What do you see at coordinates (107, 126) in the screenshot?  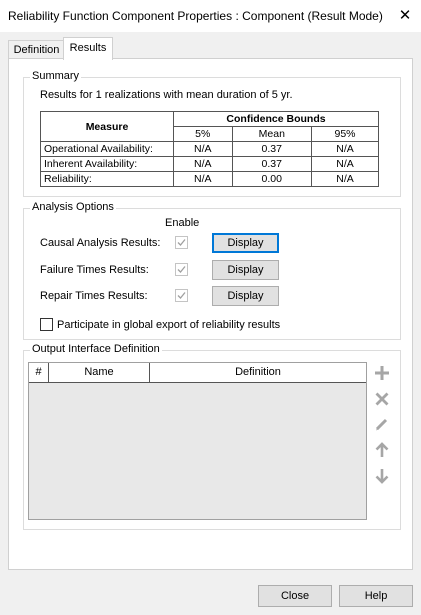 I see `measure-header: Measure` at bounding box center [107, 126].